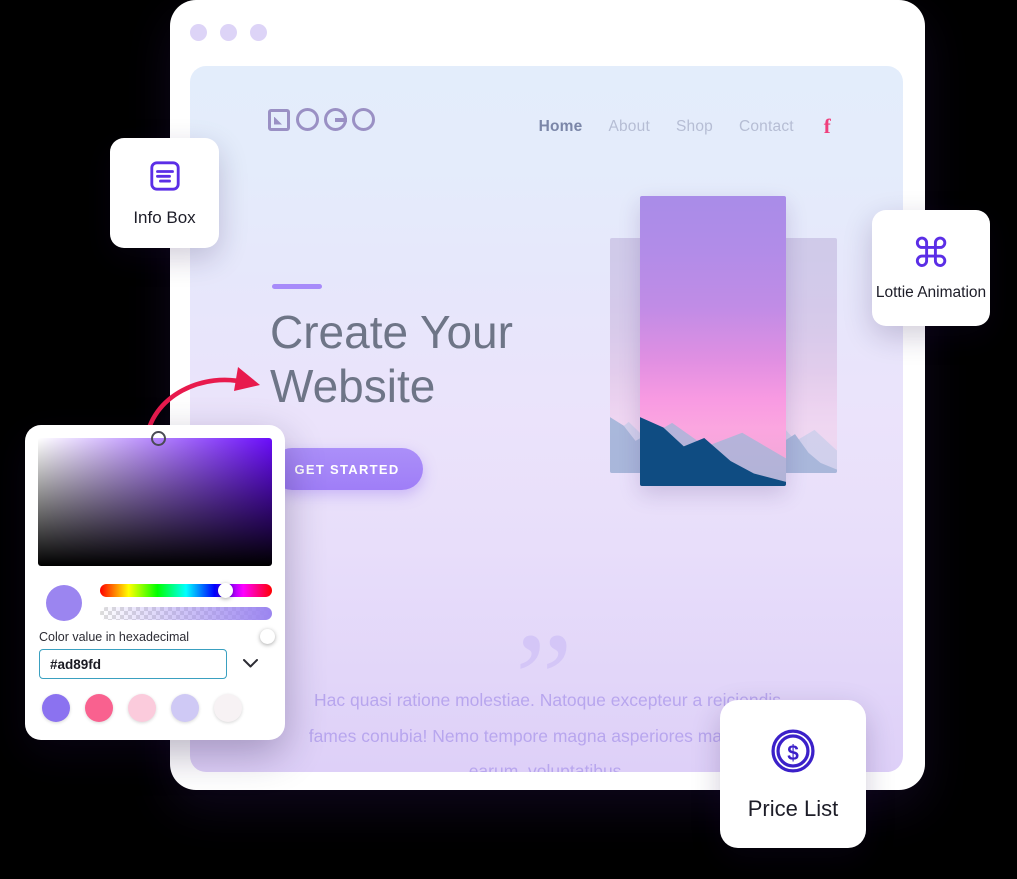  I want to click on alpha-slider, so click(187, 625).